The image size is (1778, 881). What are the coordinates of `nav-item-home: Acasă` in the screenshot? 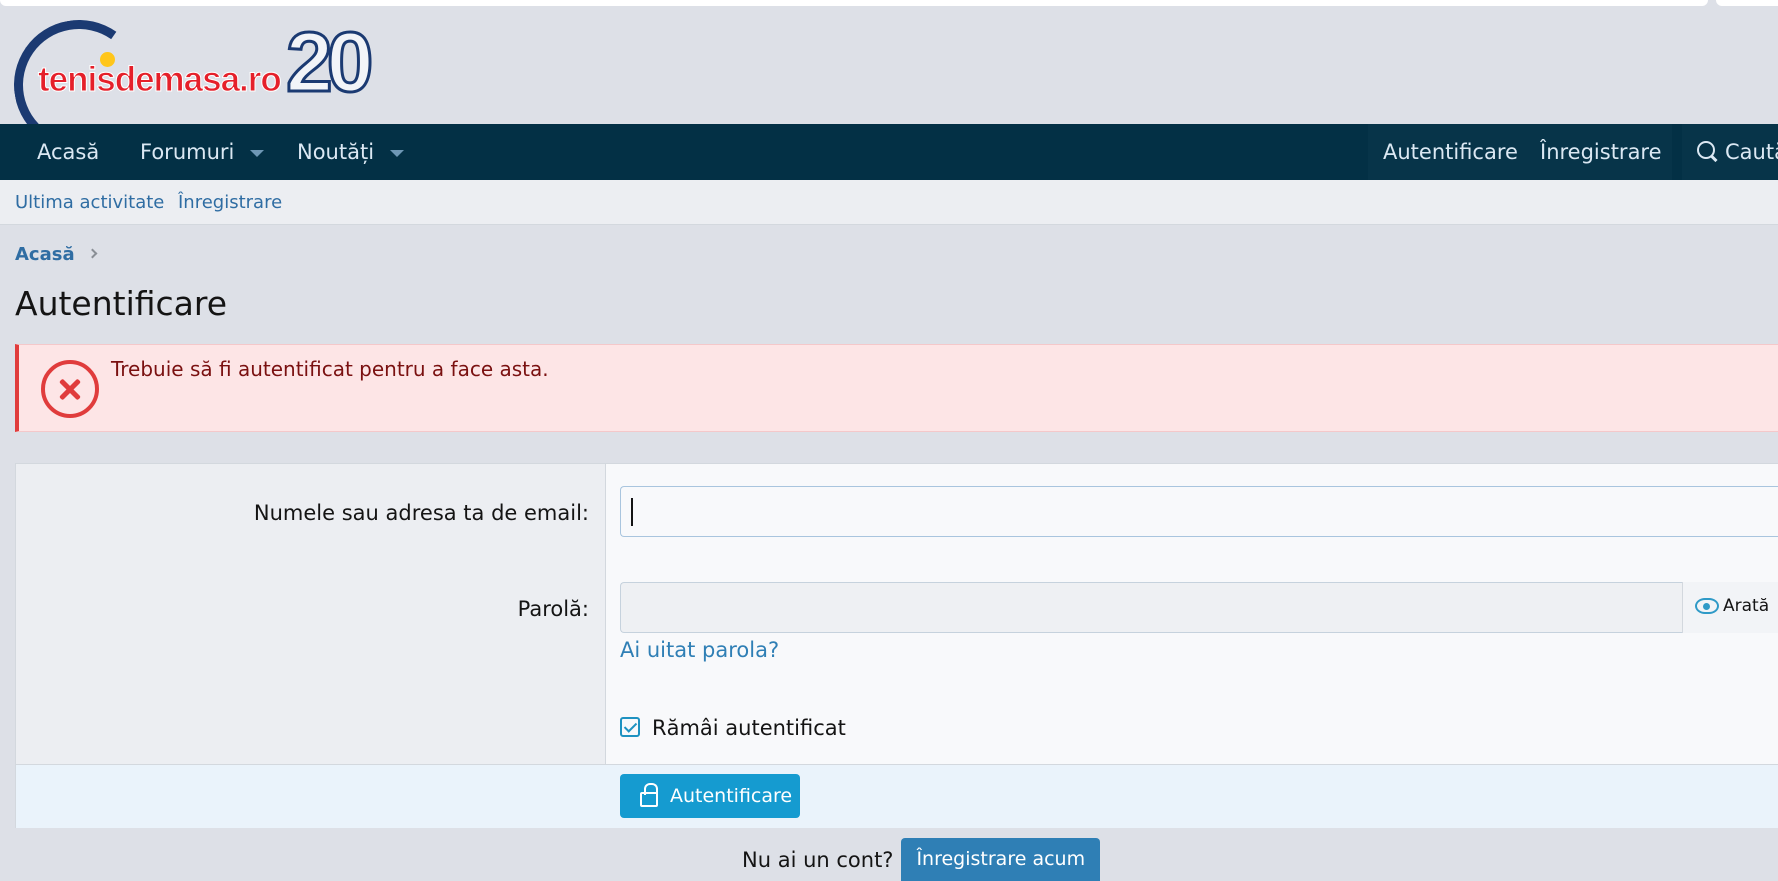 It's located at (68, 152).